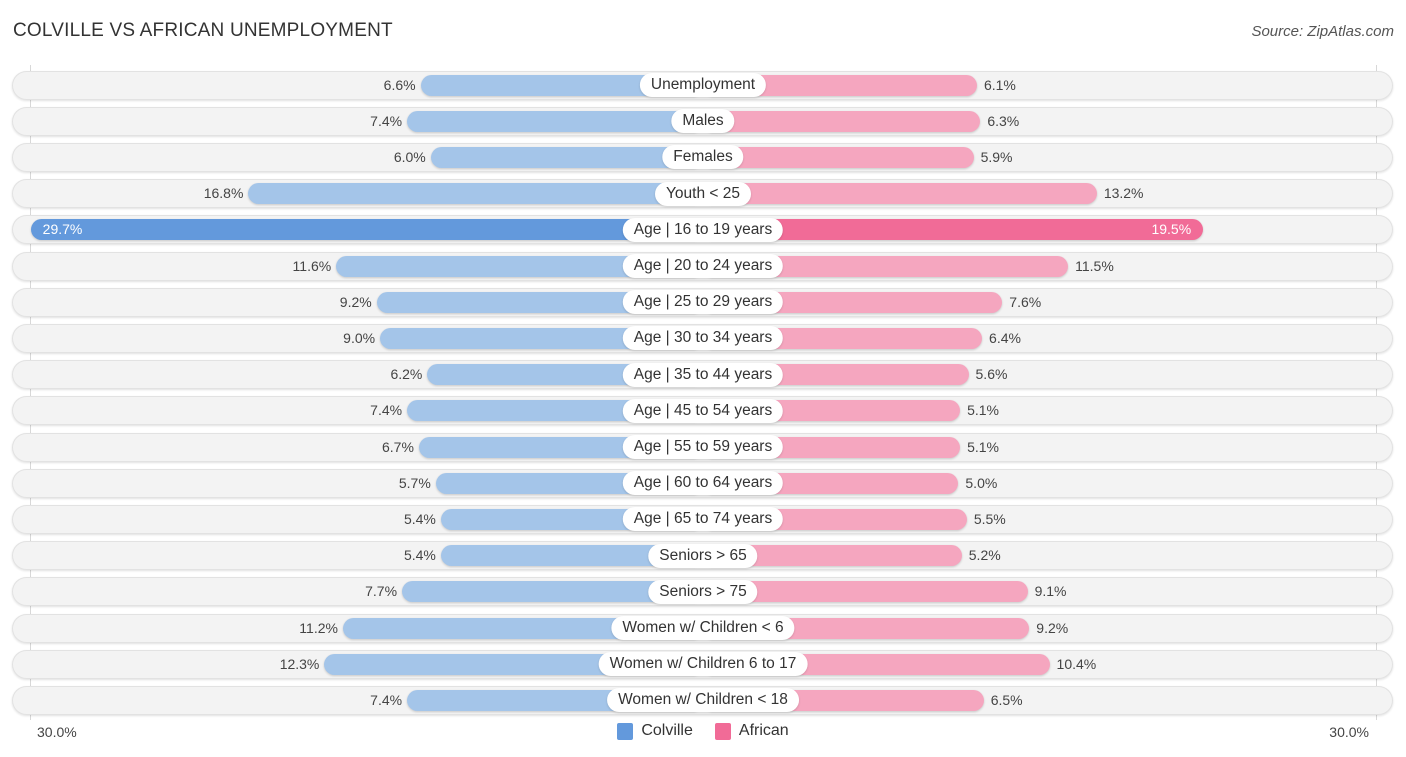 The height and width of the screenshot is (757, 1406). What do you see at coordinates (703, 483) in the screenshot?
I see `category-label: Age | 60 to 64 years` at bounding box center [703, 483].